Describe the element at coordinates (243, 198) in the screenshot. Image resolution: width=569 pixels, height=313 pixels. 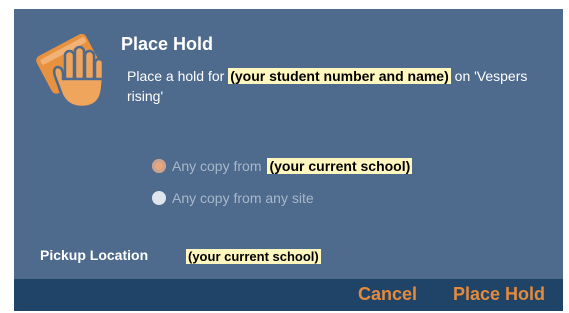
I see `option-any-site-label: Any copy from any site` at that location.